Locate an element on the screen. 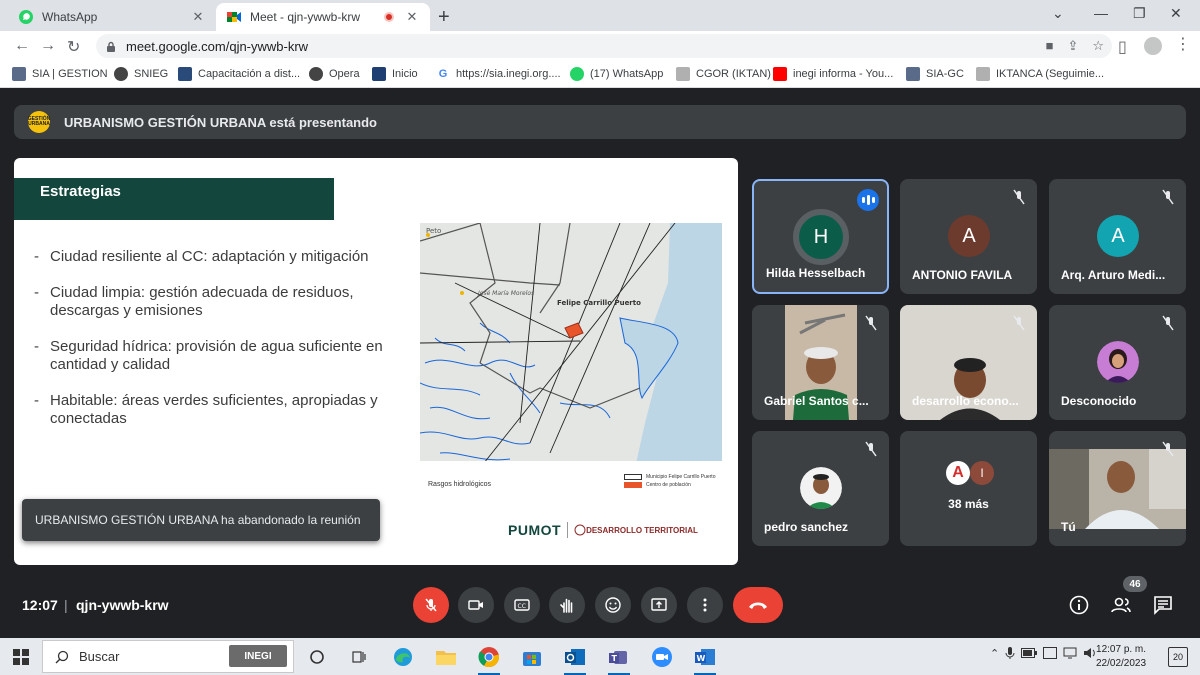 The width and height of the screenshot is (1200, 675). edge-icon is located at coordinates (403, 657).